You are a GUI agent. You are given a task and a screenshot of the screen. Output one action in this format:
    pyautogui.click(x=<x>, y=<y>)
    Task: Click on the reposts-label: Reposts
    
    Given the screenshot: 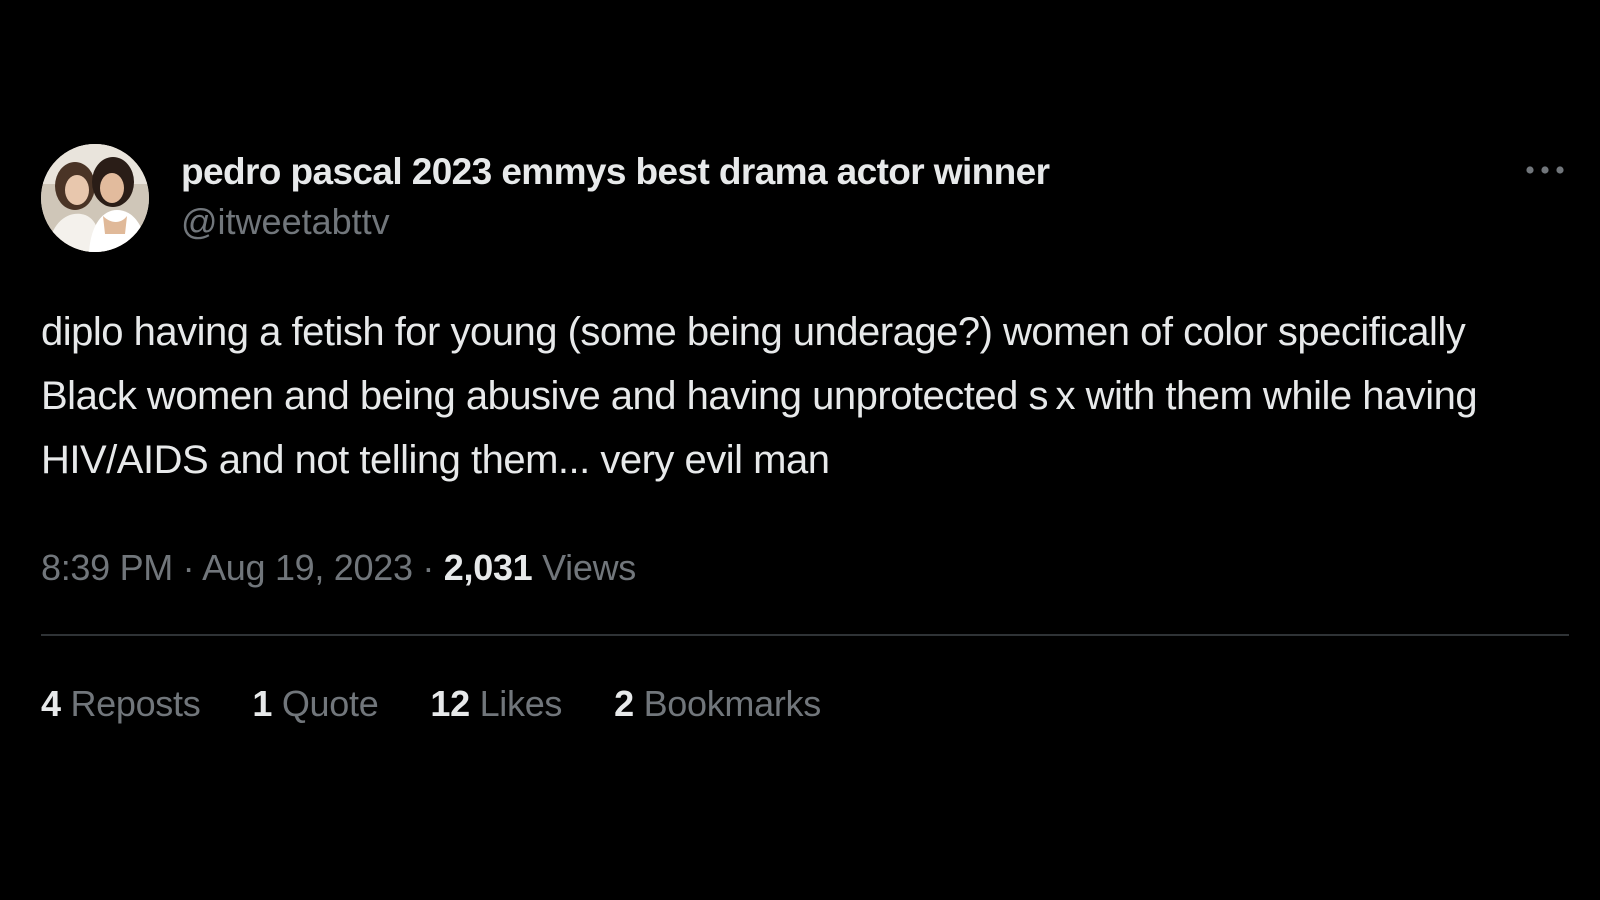 What is the action you would take?
    pyautogui.click(x=135, y=703)
    